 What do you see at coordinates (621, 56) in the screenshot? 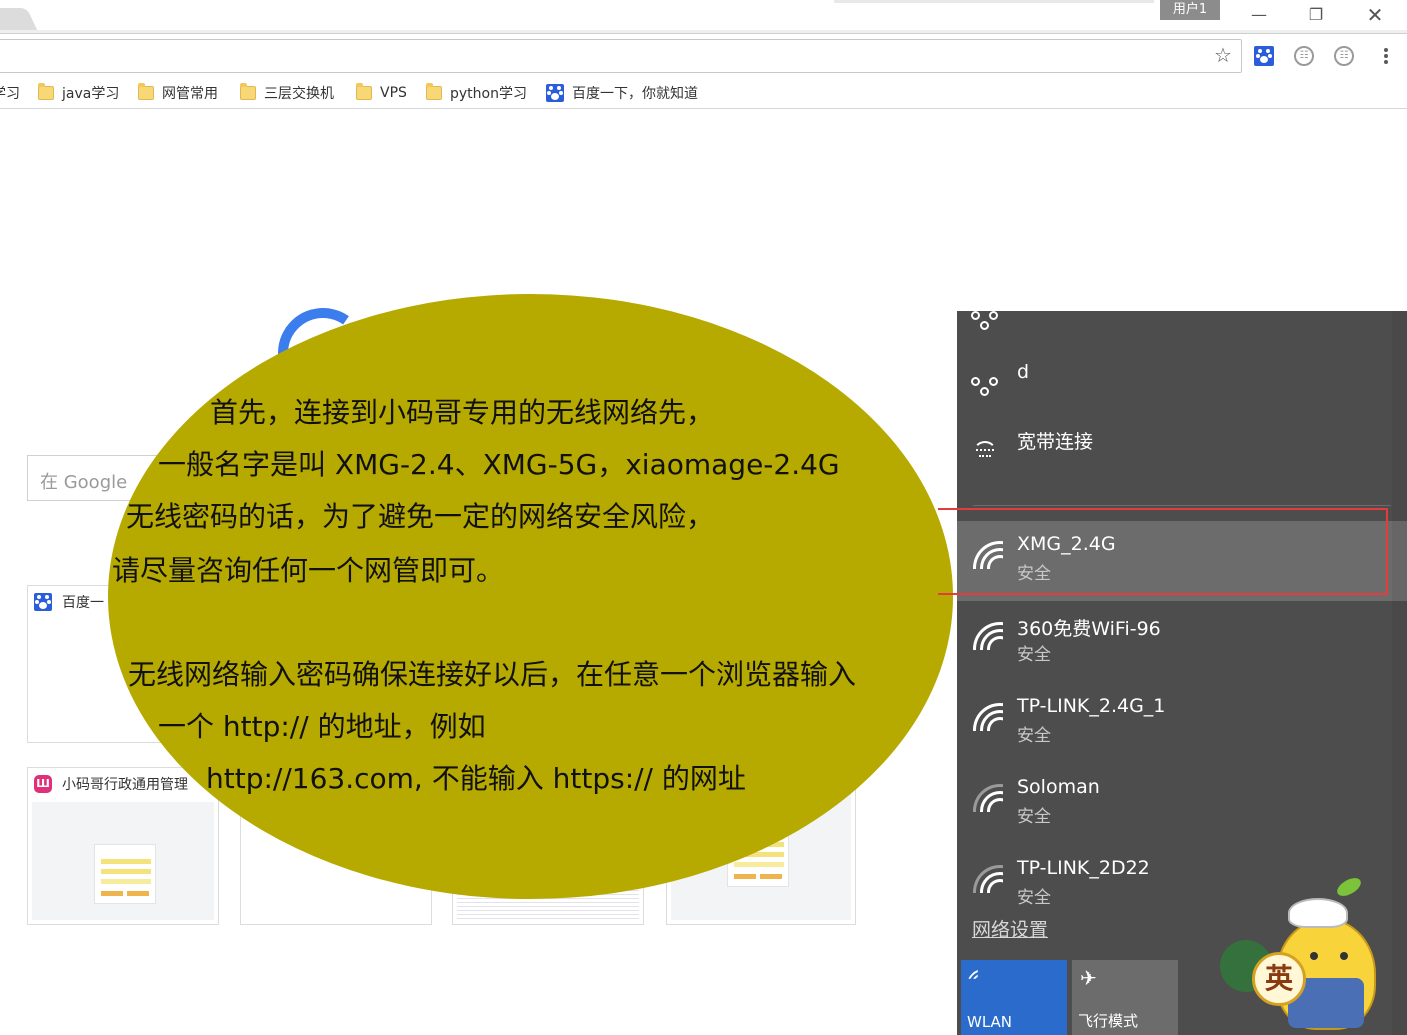
I see `address-bar` at bounding box center [621, 56].